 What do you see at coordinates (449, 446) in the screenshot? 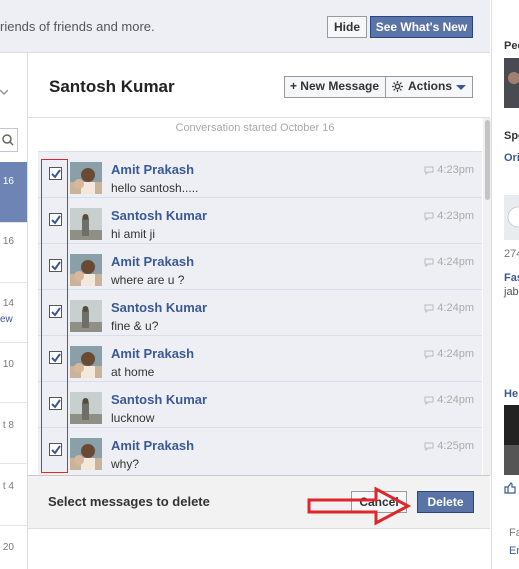
I see `message-time: 4:25pm` at bounding box center [449, 446].